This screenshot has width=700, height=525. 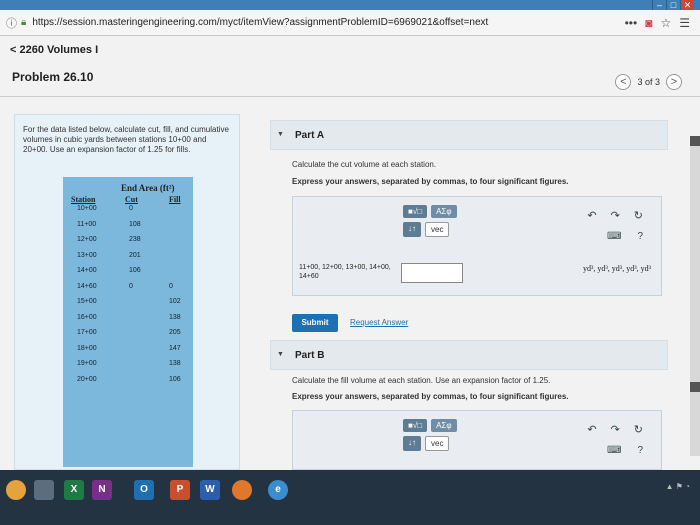 I want to click on more-icon: •••, so click(x=631, y=23).